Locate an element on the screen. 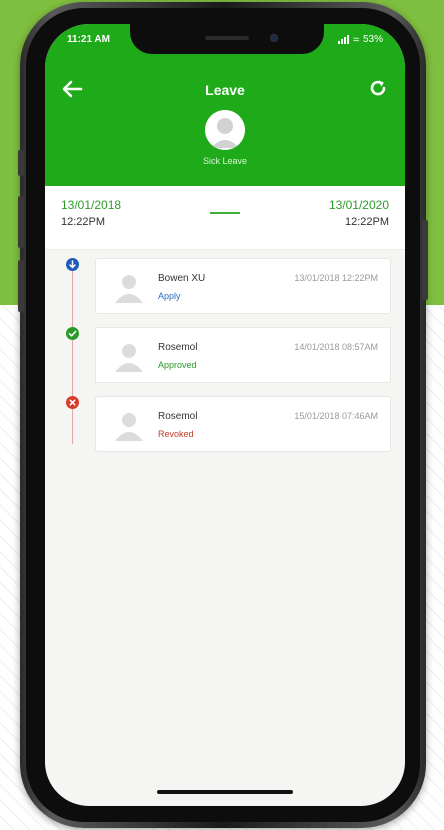 The image size is (444, 830). speaker-grille is located at coordinates (227, 38).